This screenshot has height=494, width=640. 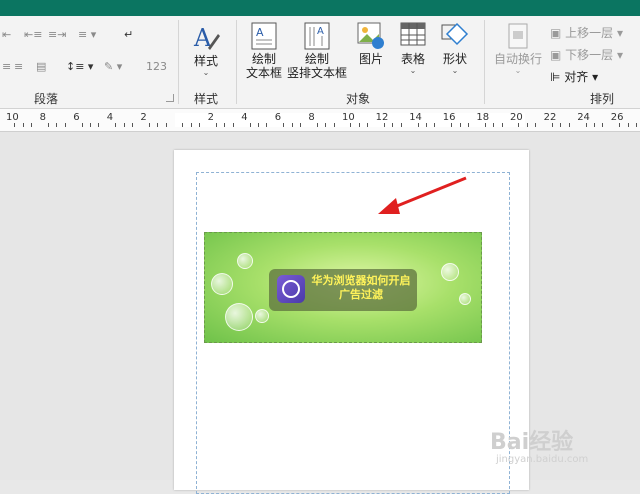 I want to click on ruler-label: 16, so click(x=449, y=117).